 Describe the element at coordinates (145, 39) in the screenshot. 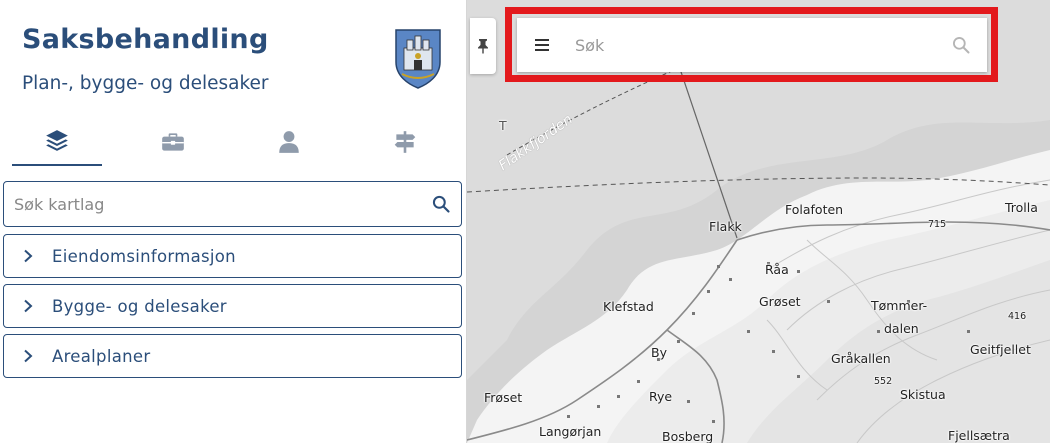

I see `app-title: Saksbehandling` at that location.